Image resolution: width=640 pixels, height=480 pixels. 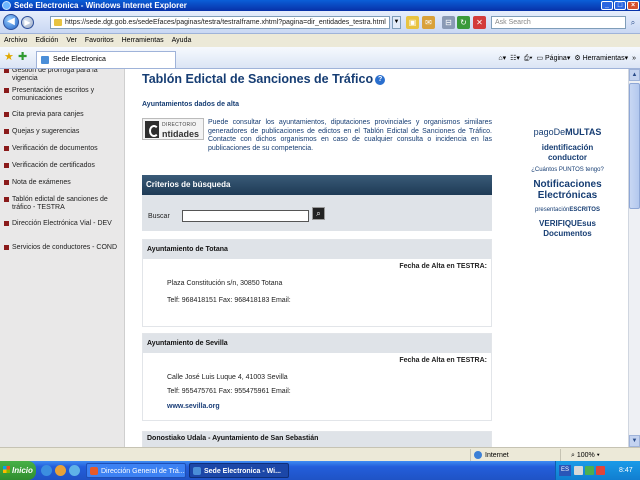 I want to click on entity-web-link: www.sevilla.org, so click(x=193, y=406).